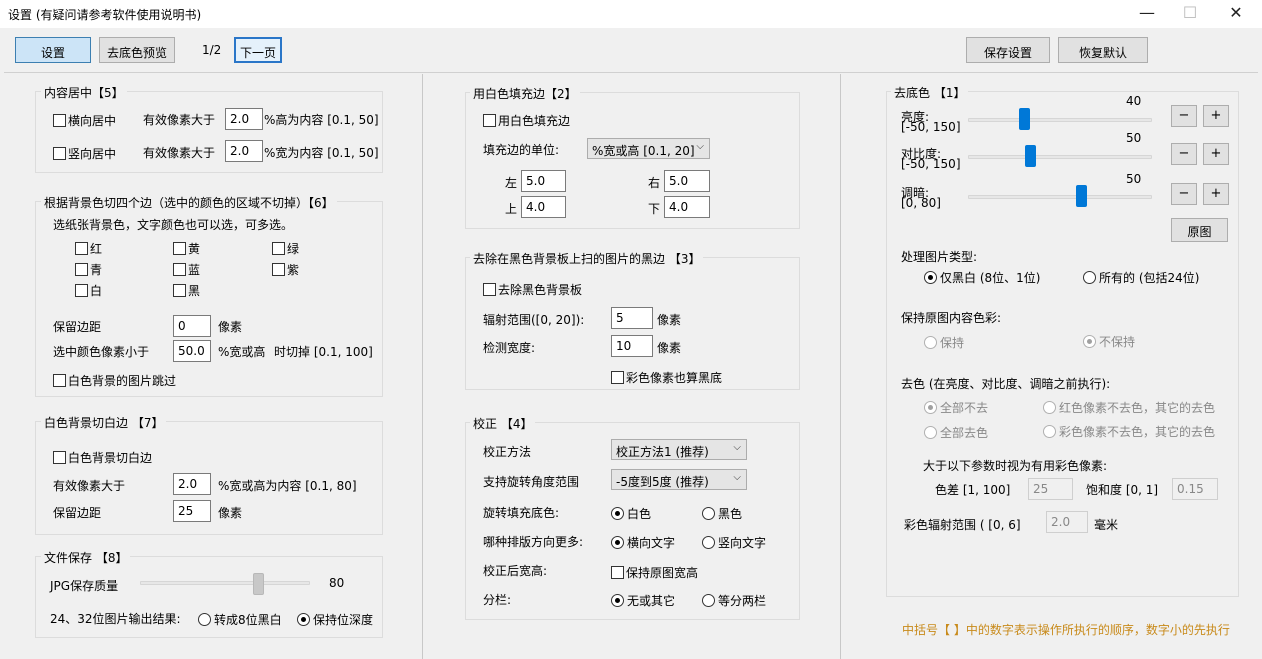  Describe the element at coordinates (285, 248) in the screenshot. I see `color-checkbox-green: 绿` at that location.